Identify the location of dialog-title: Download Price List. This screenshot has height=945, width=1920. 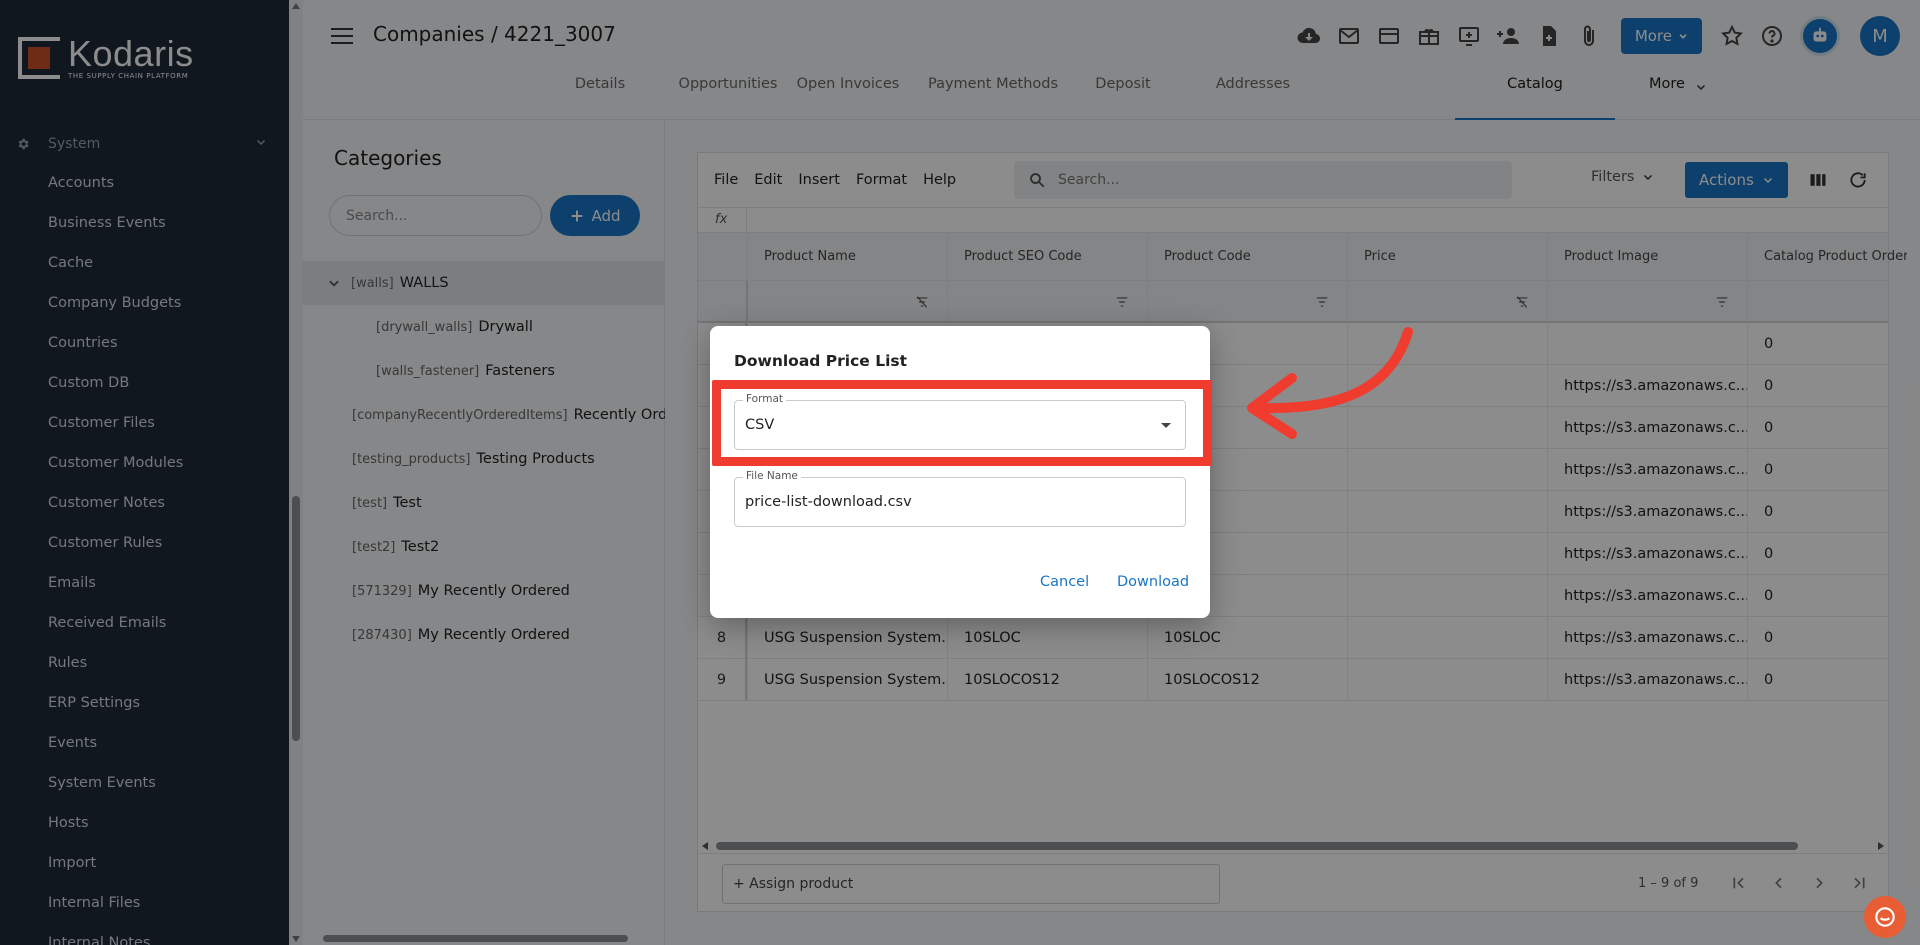
(821, 361).